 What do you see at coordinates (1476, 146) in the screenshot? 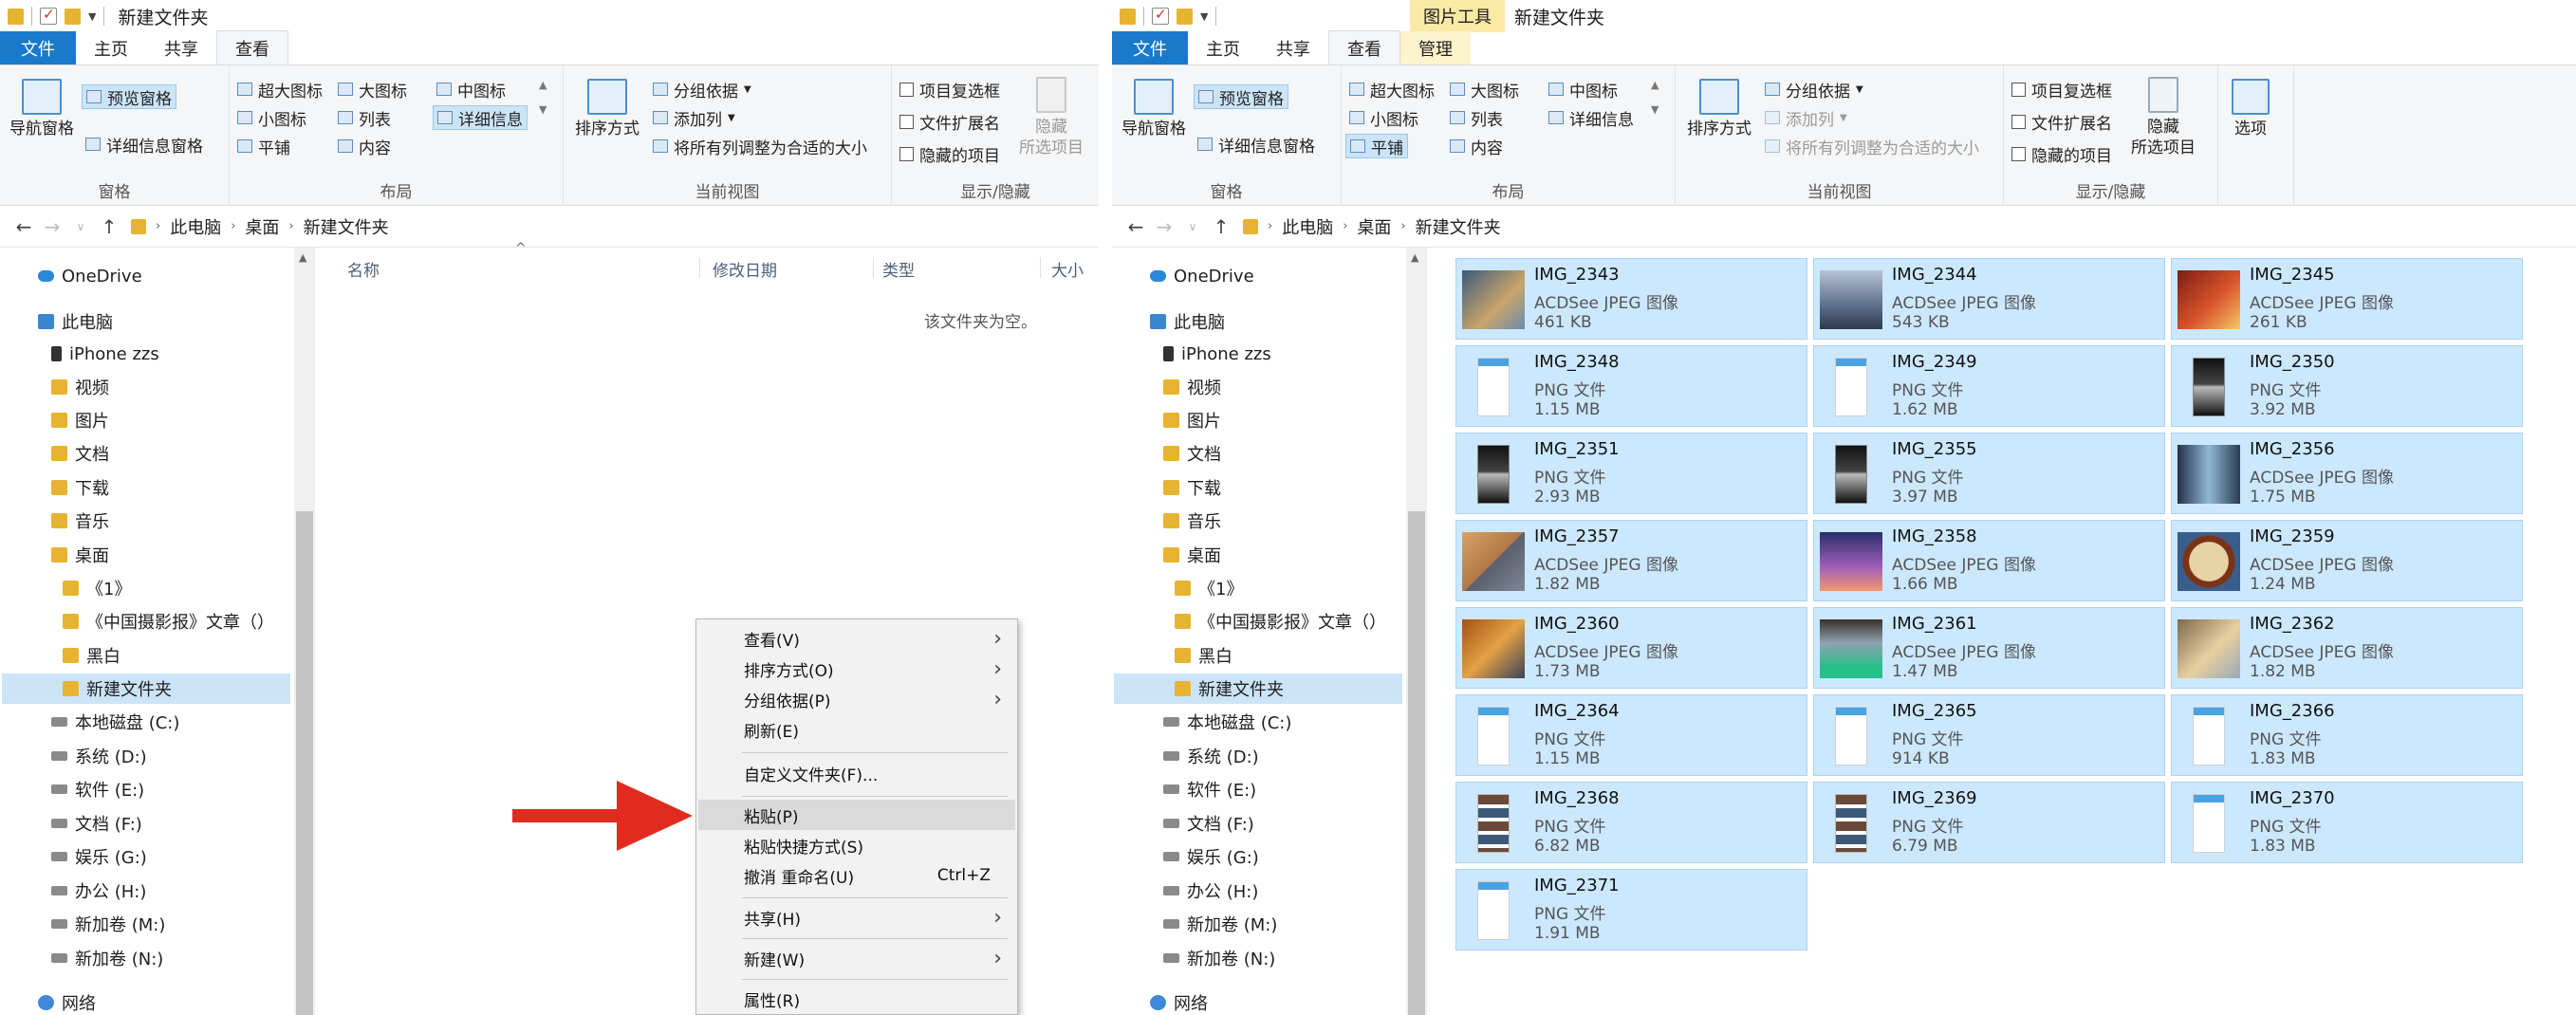
I see `layout-content: 内容` at bounding box center [1476, 146].